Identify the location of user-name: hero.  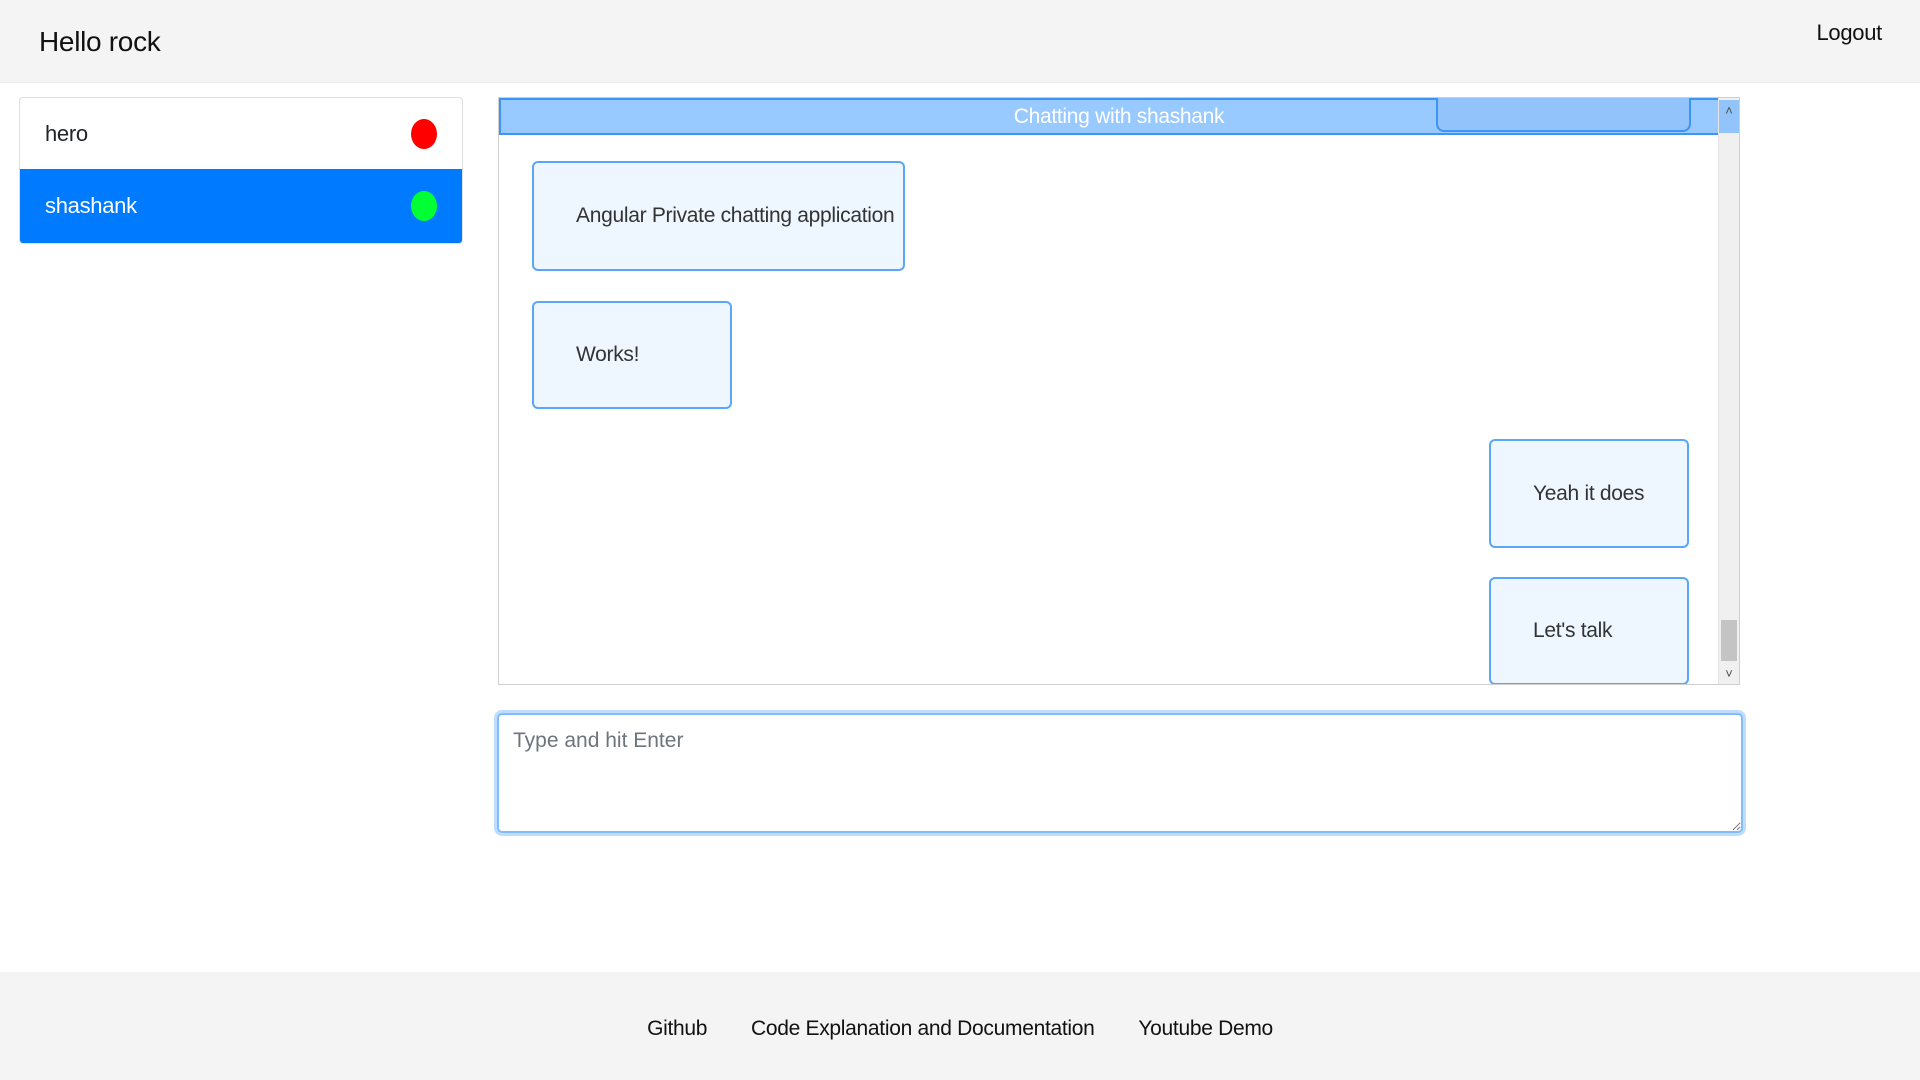
(66, 133).